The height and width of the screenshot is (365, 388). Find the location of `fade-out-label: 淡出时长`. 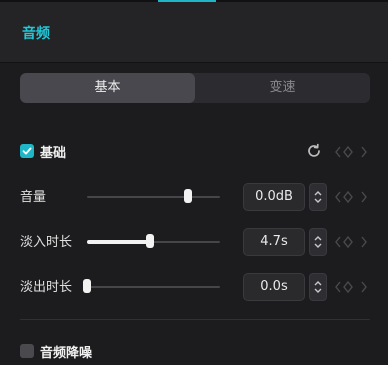

fade-out-label: 淡出时长 is located at coordinates (46, 287).